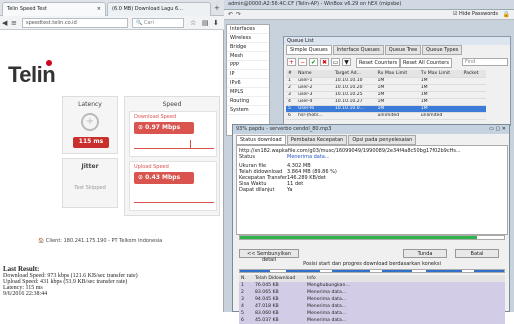 The width and height of the screenshot is (514, 324). What do you see at coordinates (21, 269) in the screenshot?
I see `result-title: Last Result:` at bounding box center [21, 269].